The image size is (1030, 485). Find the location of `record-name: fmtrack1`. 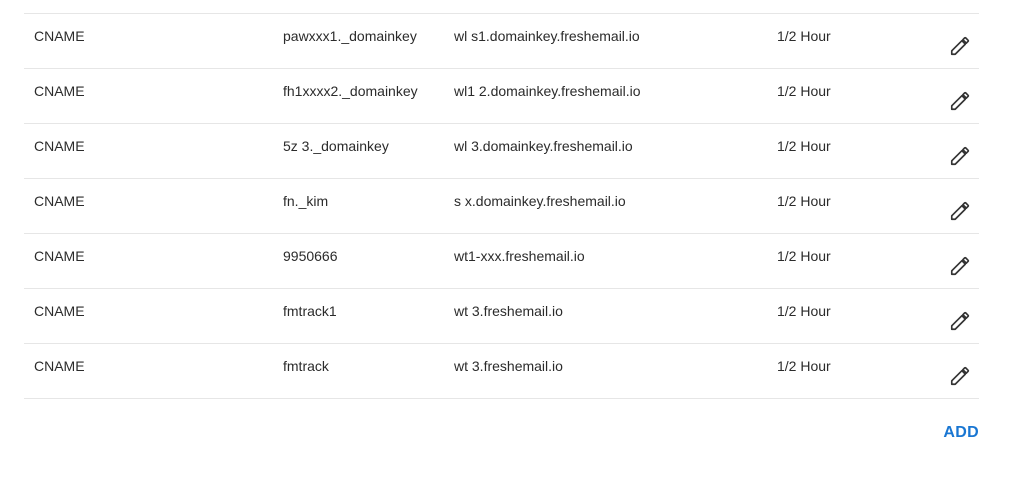

record-name: fmtrack1 is located at coordinates (310, 311).